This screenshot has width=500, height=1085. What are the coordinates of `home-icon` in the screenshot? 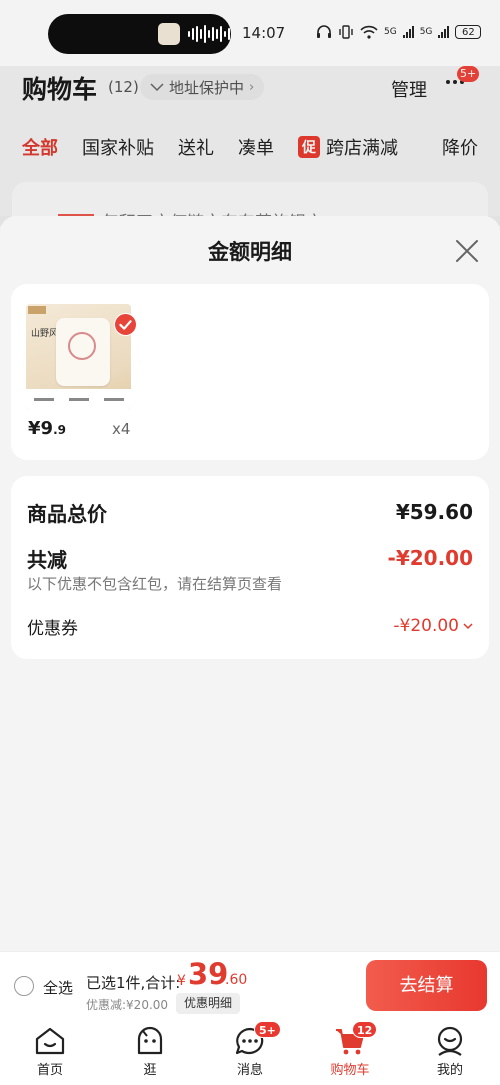 It's located at (50, 1041).